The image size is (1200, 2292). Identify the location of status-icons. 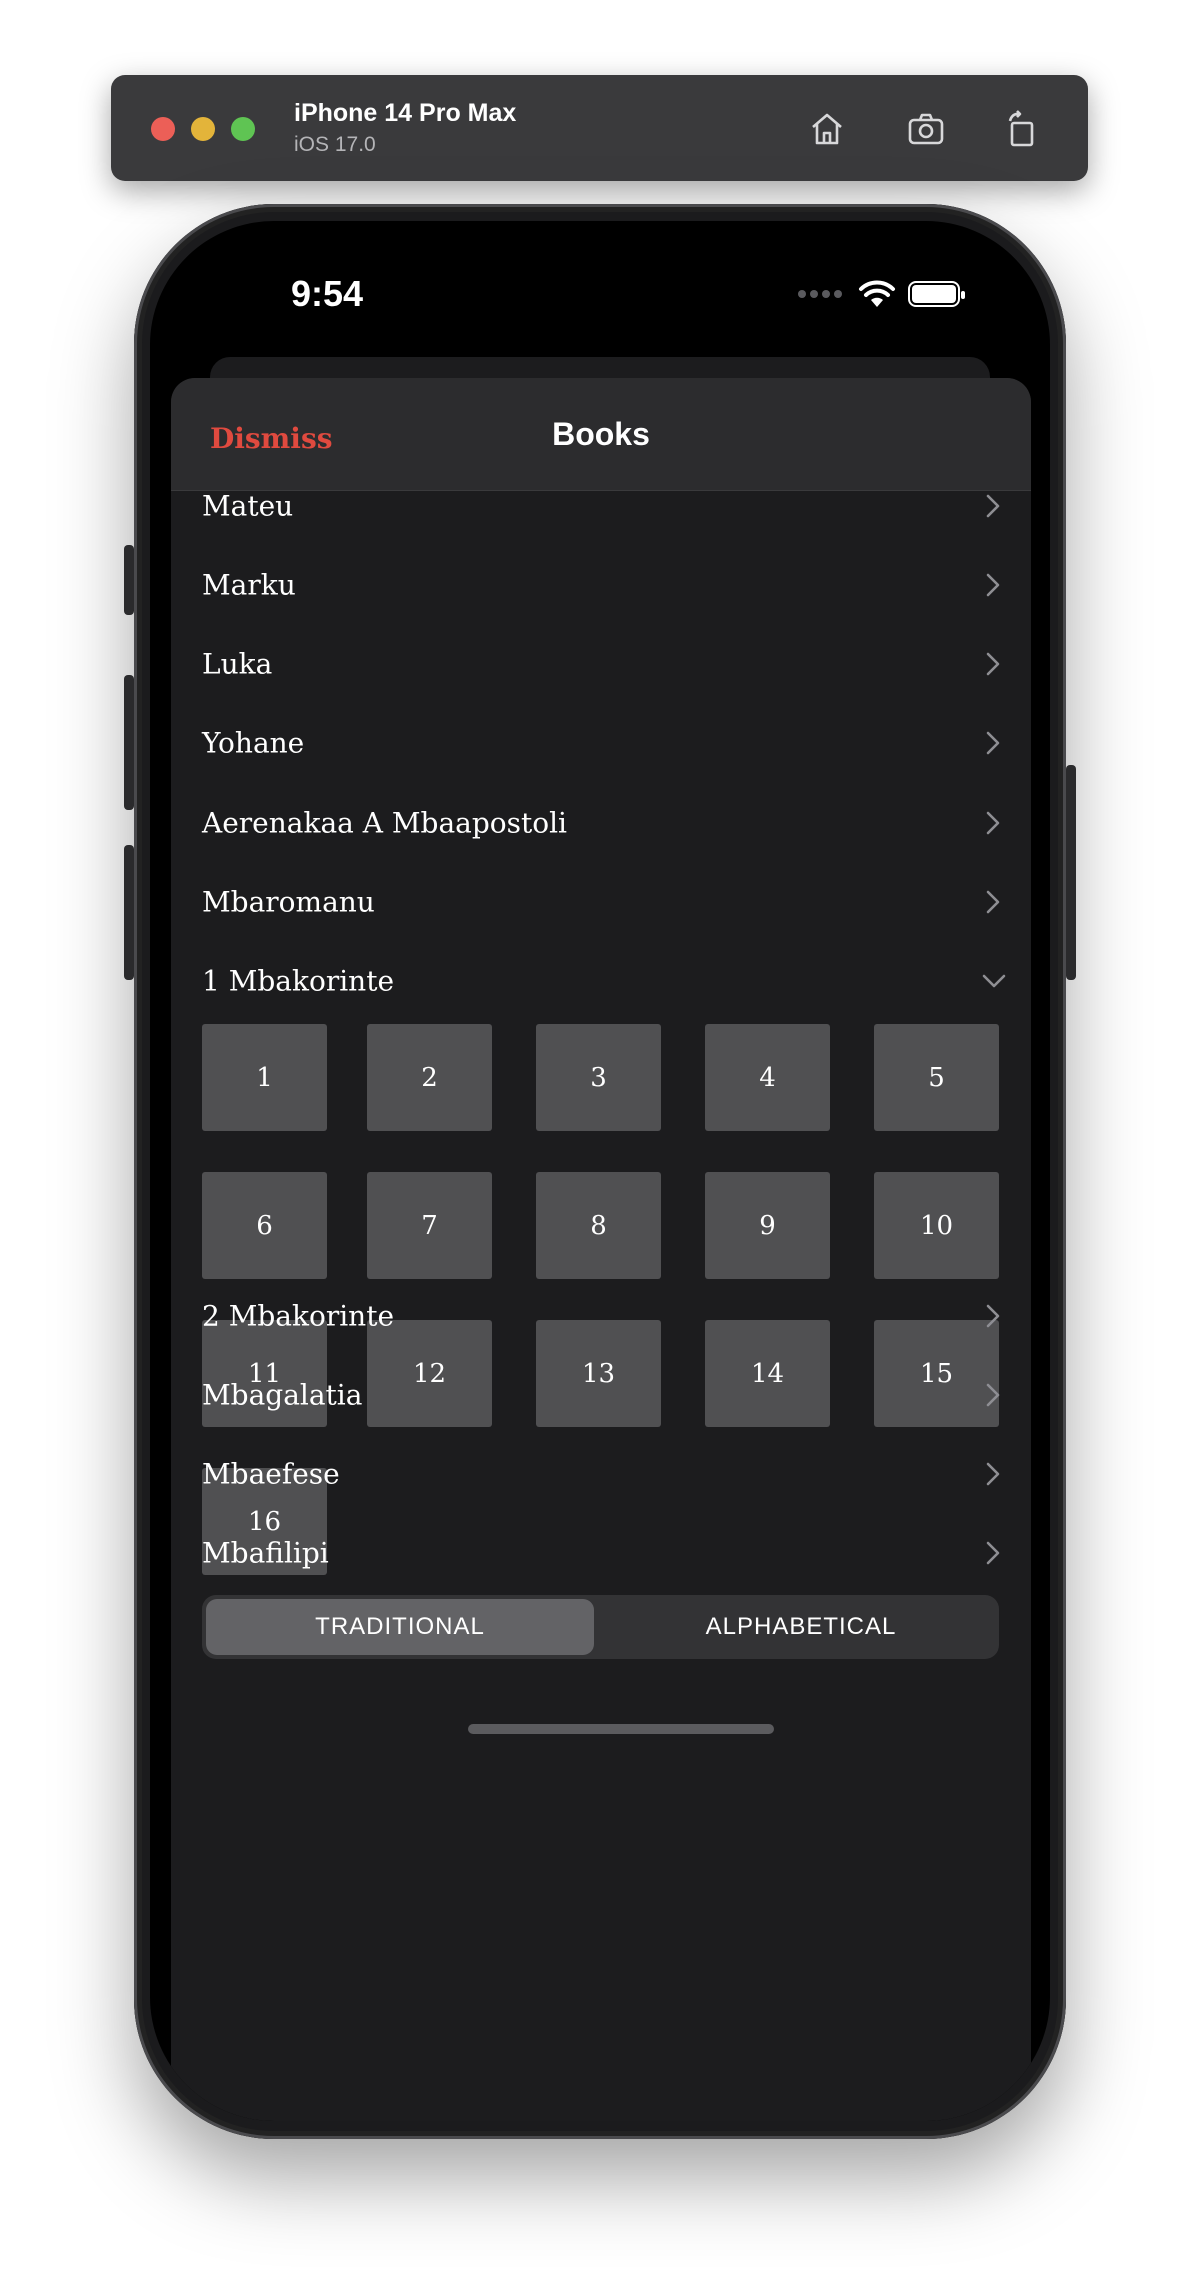
(881, 294).